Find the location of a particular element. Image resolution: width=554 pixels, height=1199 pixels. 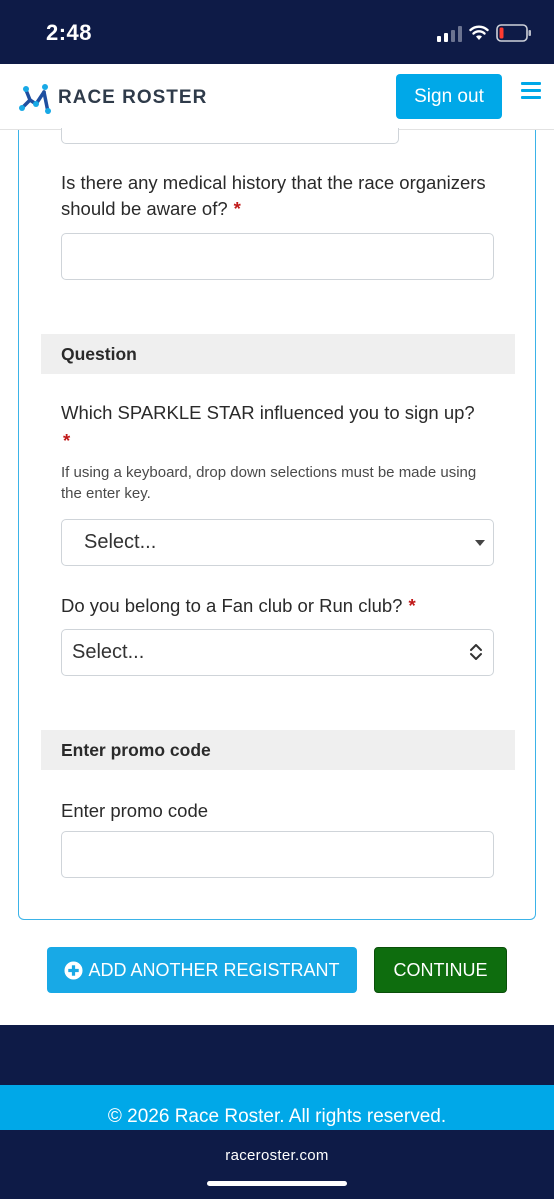

chevron-up-down-icon is located at coordinates (476, 652).